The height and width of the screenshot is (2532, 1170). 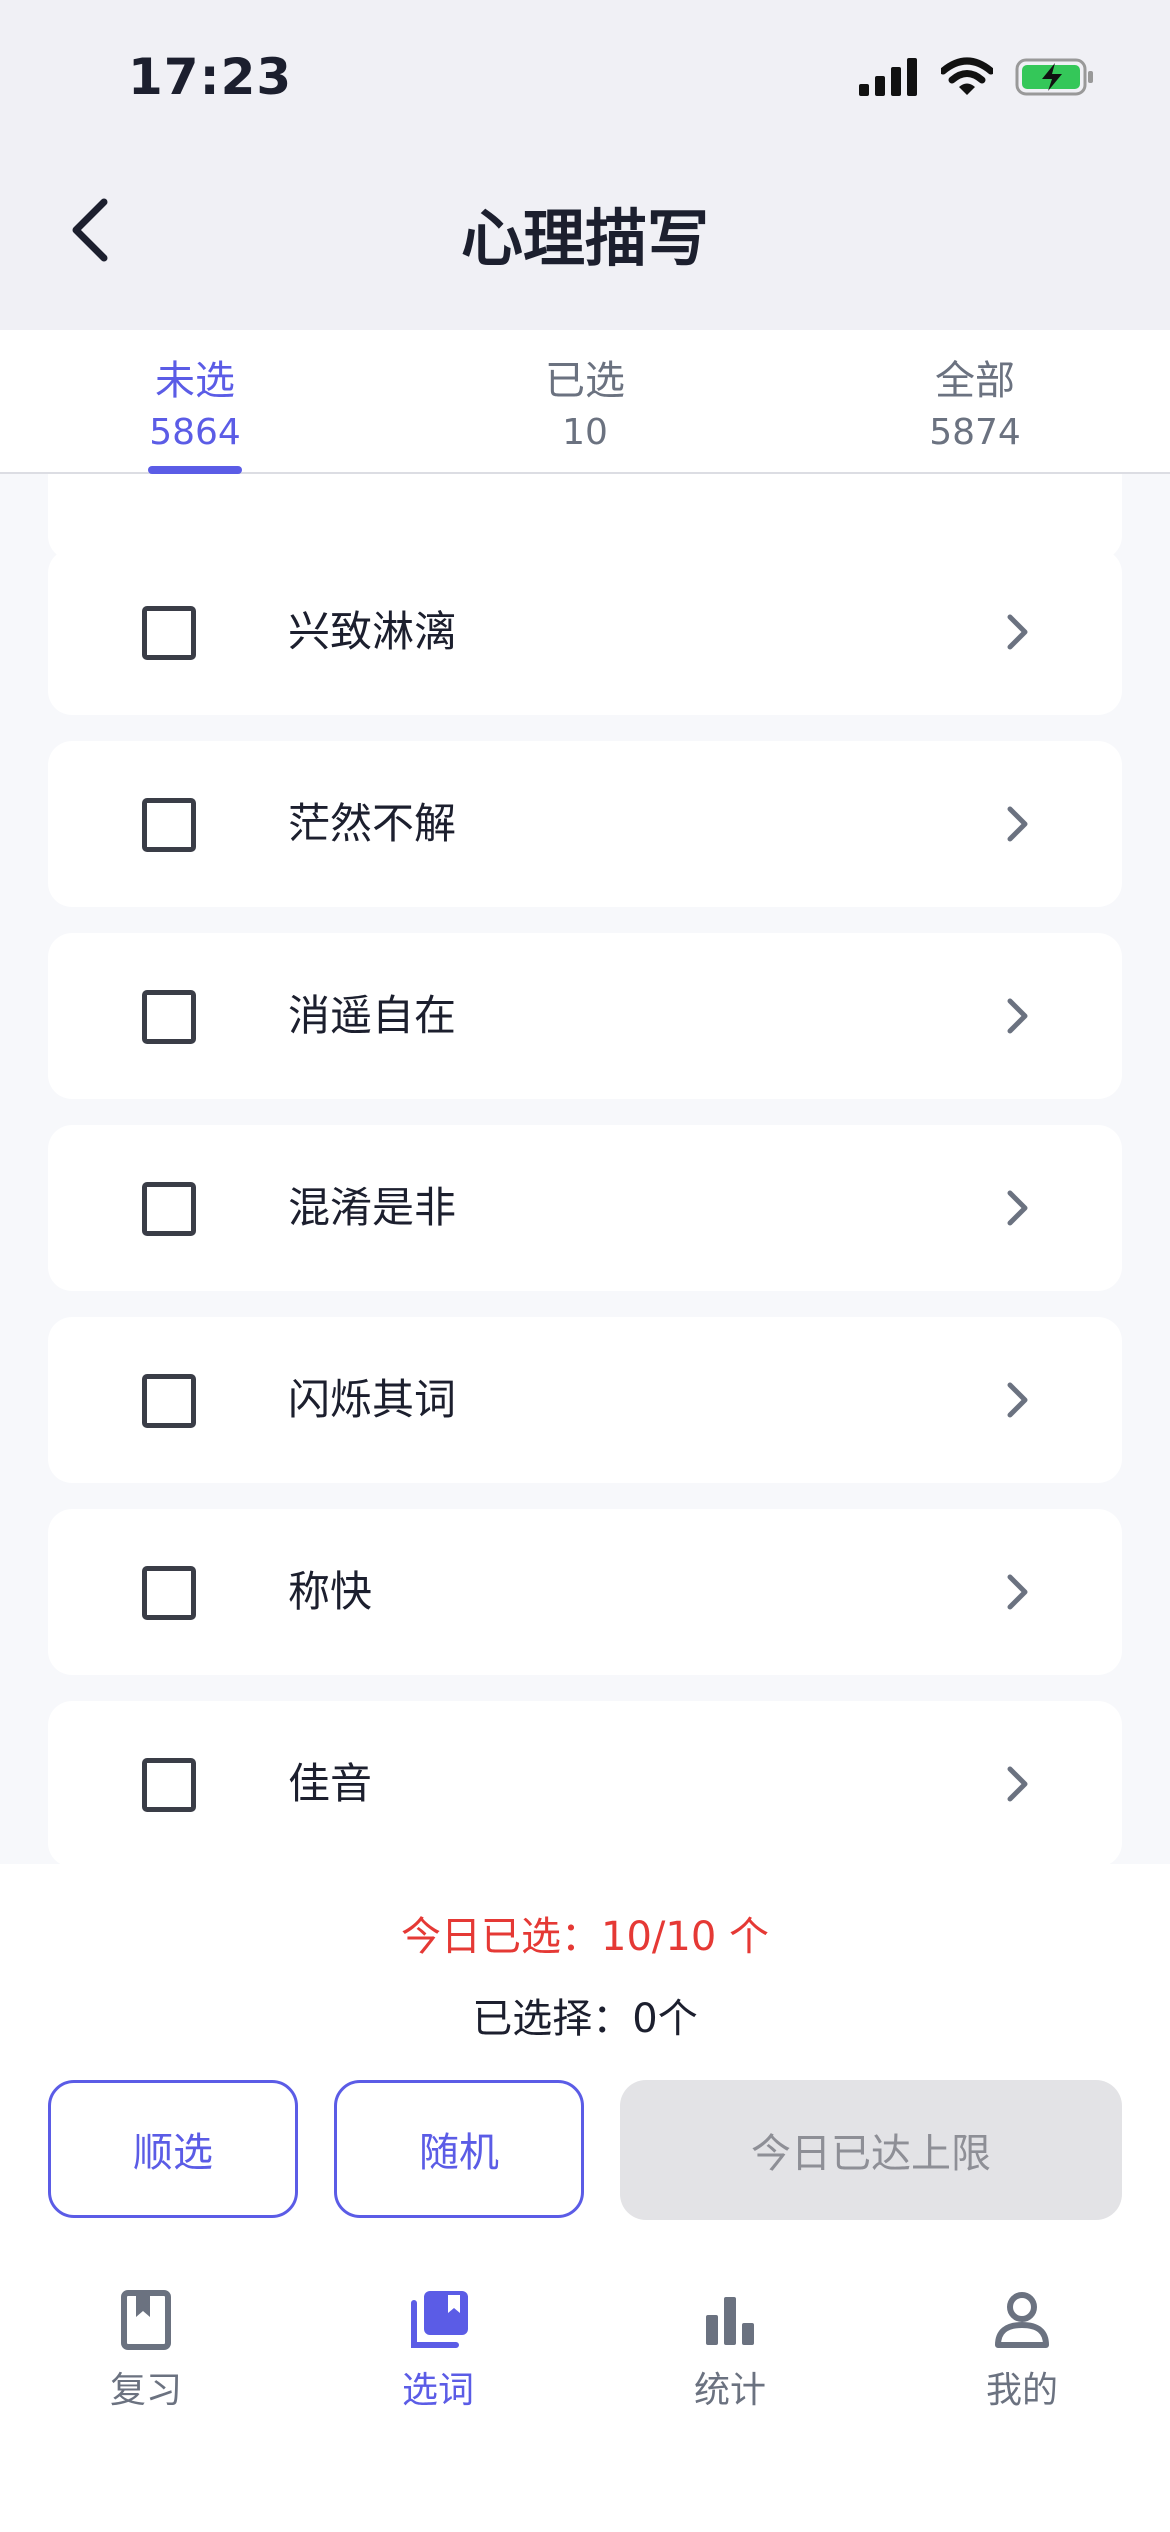 I want to click on status-icons, so click(x=977, y=77).